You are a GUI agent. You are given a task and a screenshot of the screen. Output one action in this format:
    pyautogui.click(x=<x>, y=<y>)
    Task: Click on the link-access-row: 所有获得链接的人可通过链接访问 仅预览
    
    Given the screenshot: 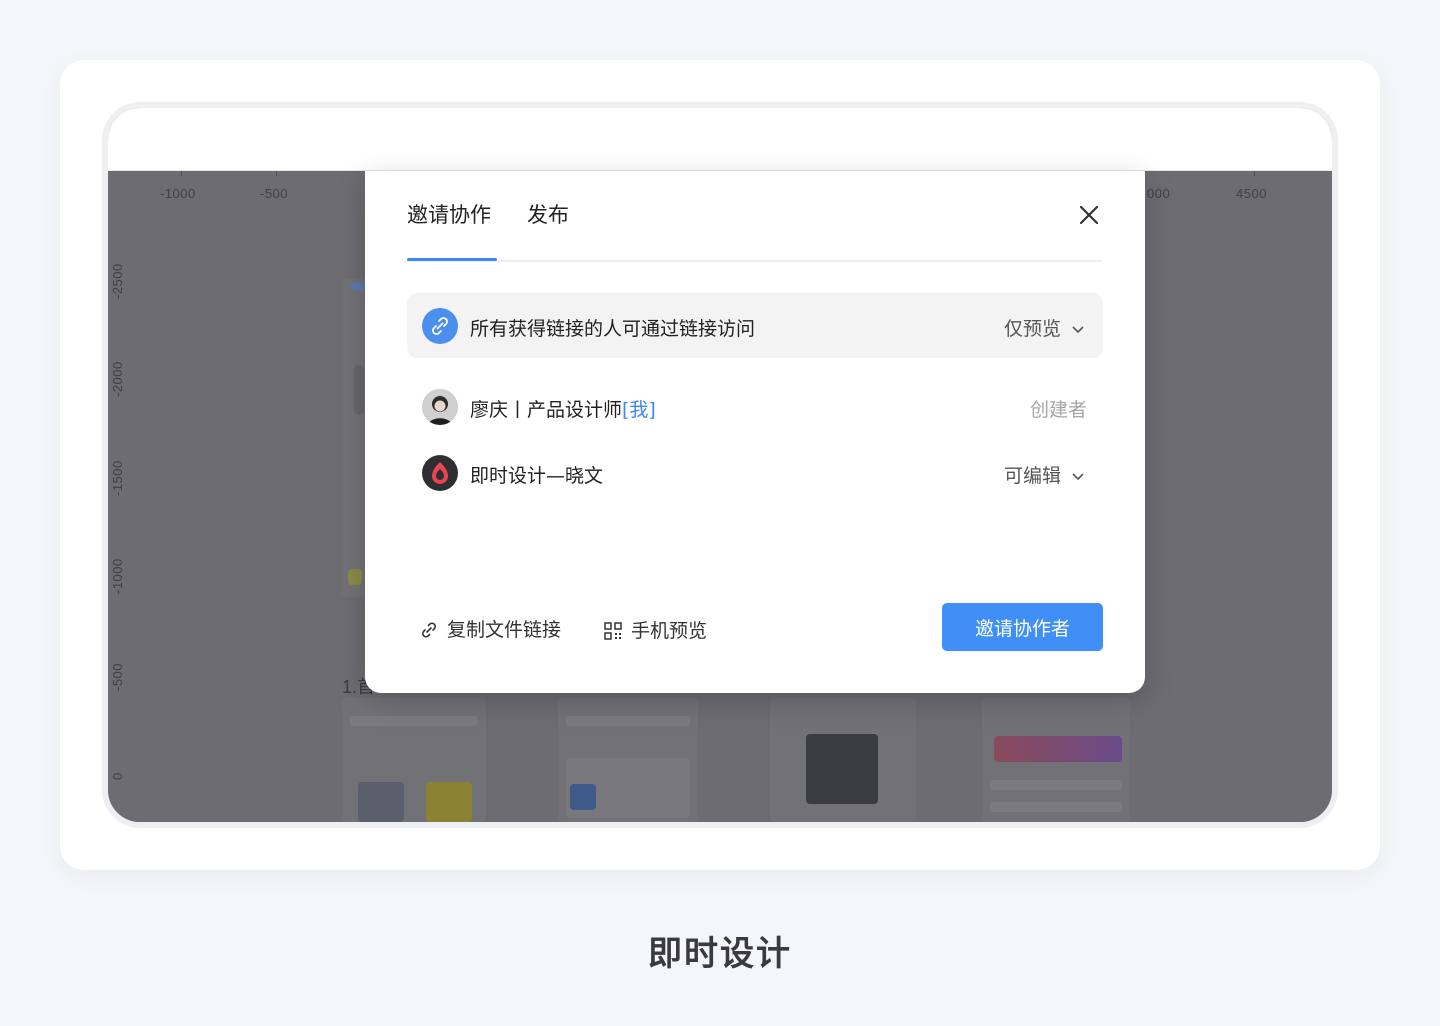 What is the action you would take?
    pyautogui.click(x=755, y=325)
    